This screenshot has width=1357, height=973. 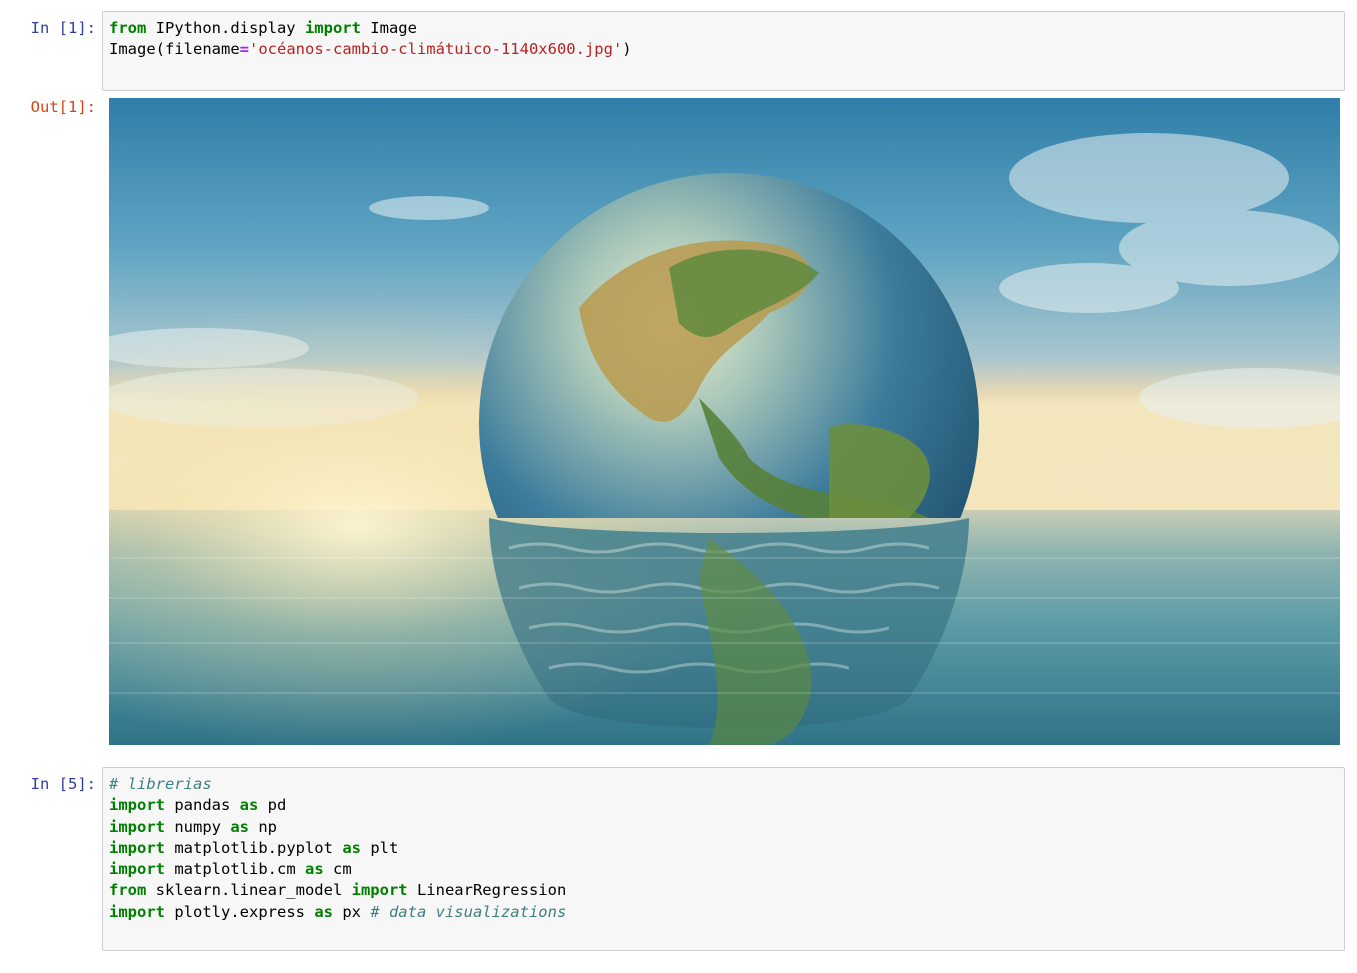 I want to click on input-prompt-1: In [1]:, so click(x=63, y=28).